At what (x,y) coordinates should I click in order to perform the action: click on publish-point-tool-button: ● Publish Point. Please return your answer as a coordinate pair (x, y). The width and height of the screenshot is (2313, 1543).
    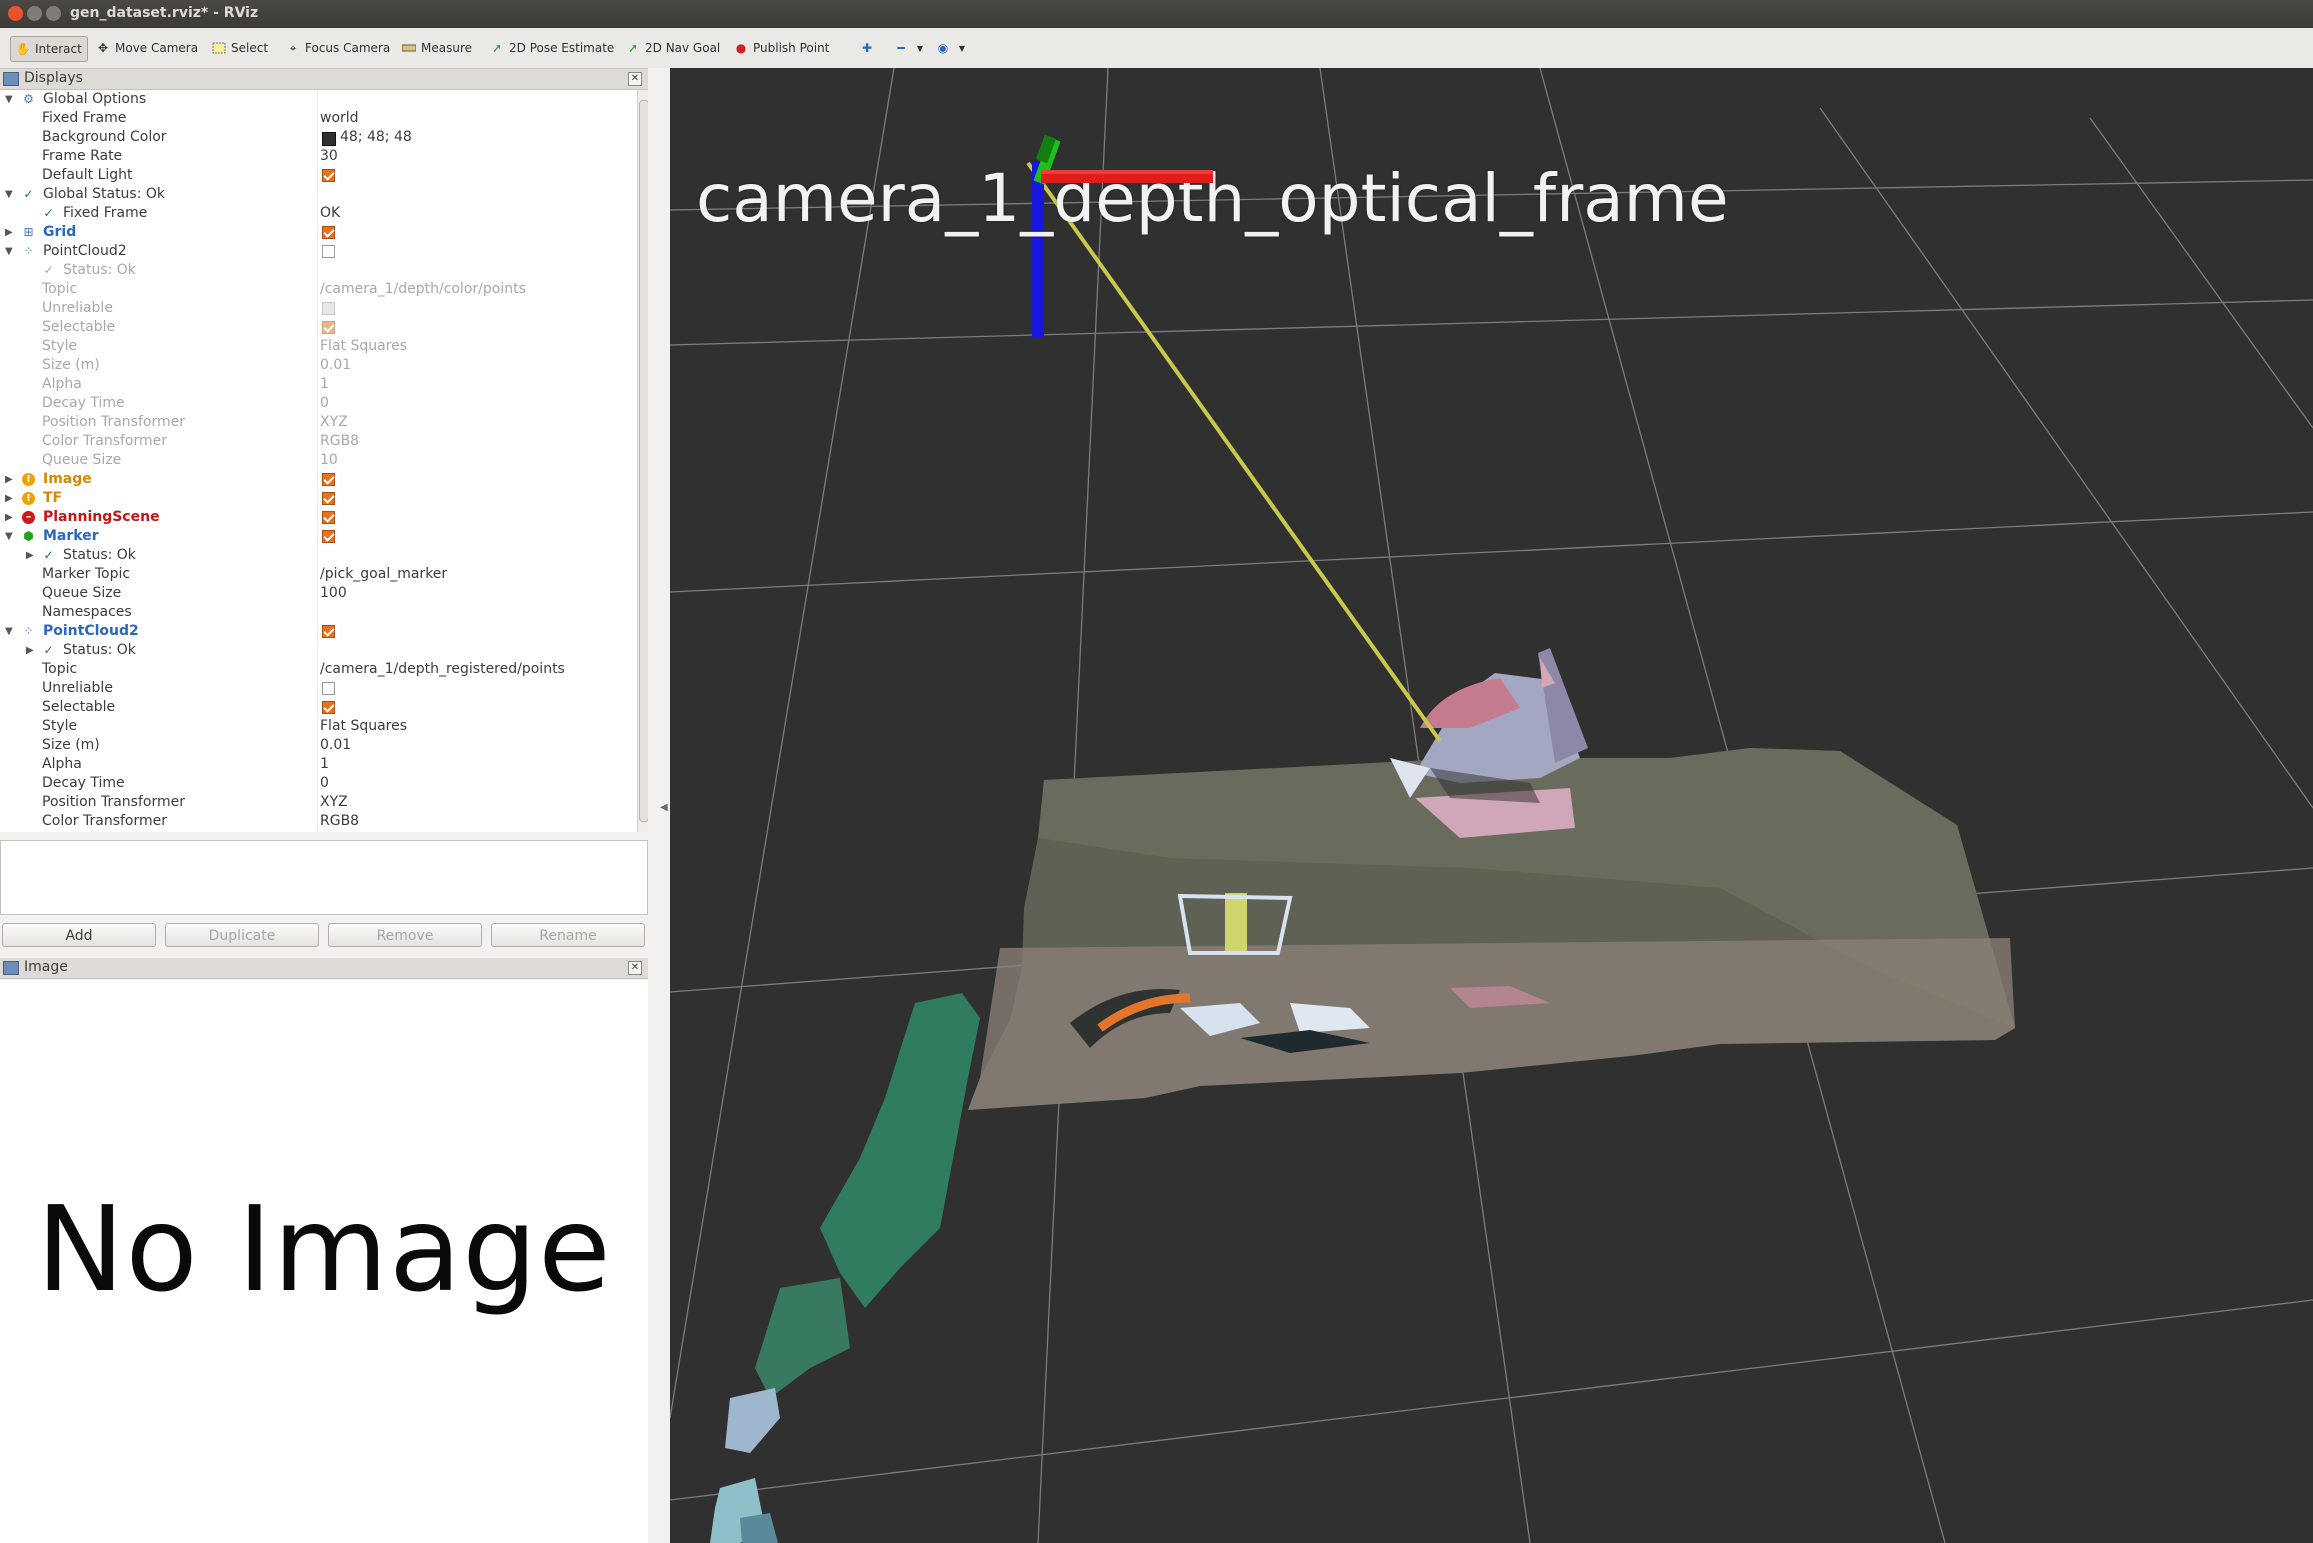
    Looking at the image, I should click on (782, 48).